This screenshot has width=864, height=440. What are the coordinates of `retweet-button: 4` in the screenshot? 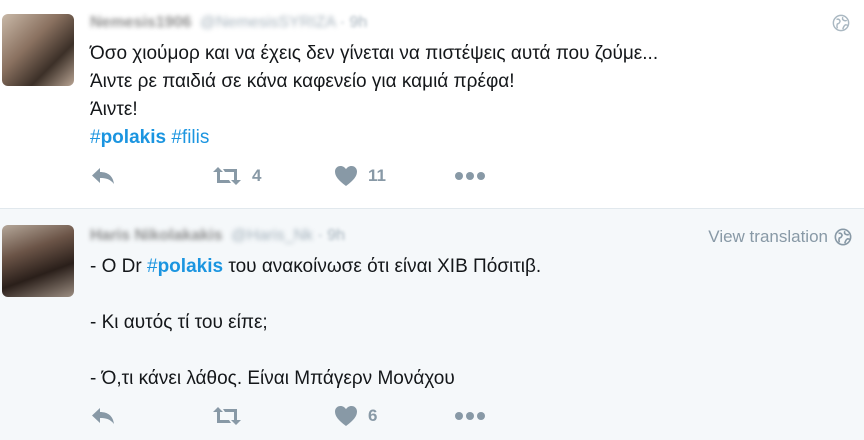 It's located at (273, 176).